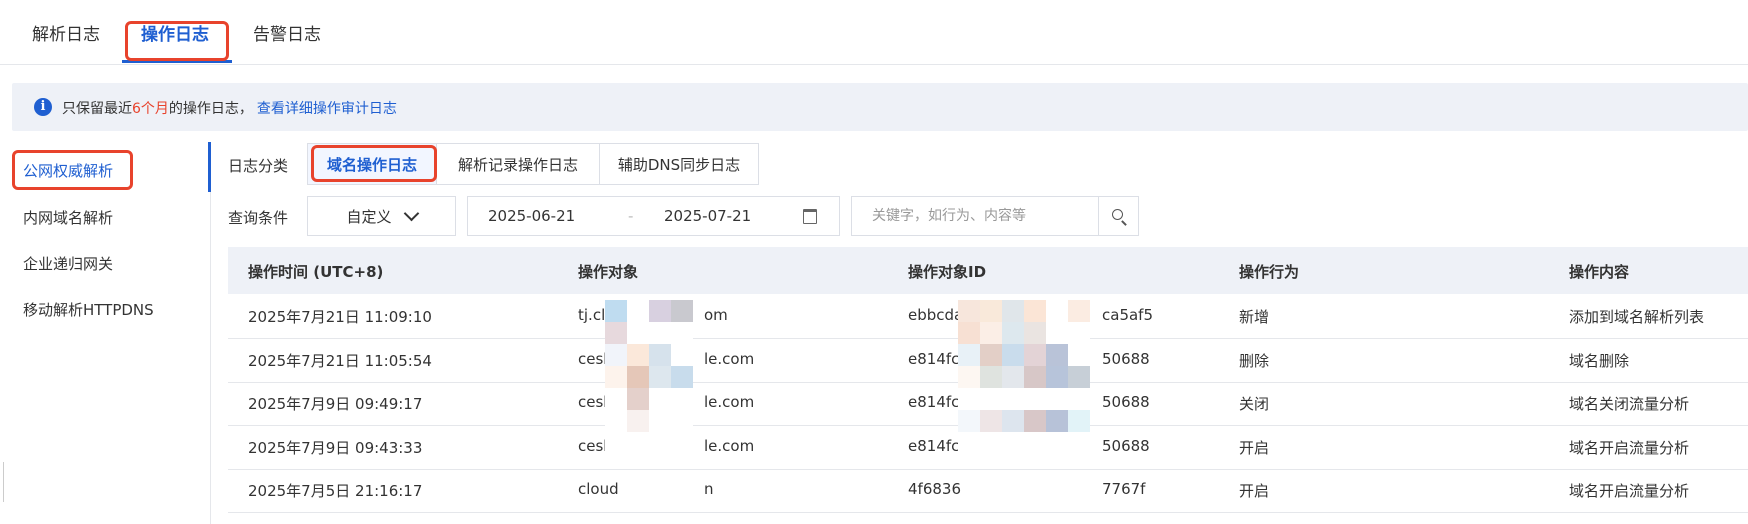  I want to click on category-label: 日志分类, so click(258, 166).